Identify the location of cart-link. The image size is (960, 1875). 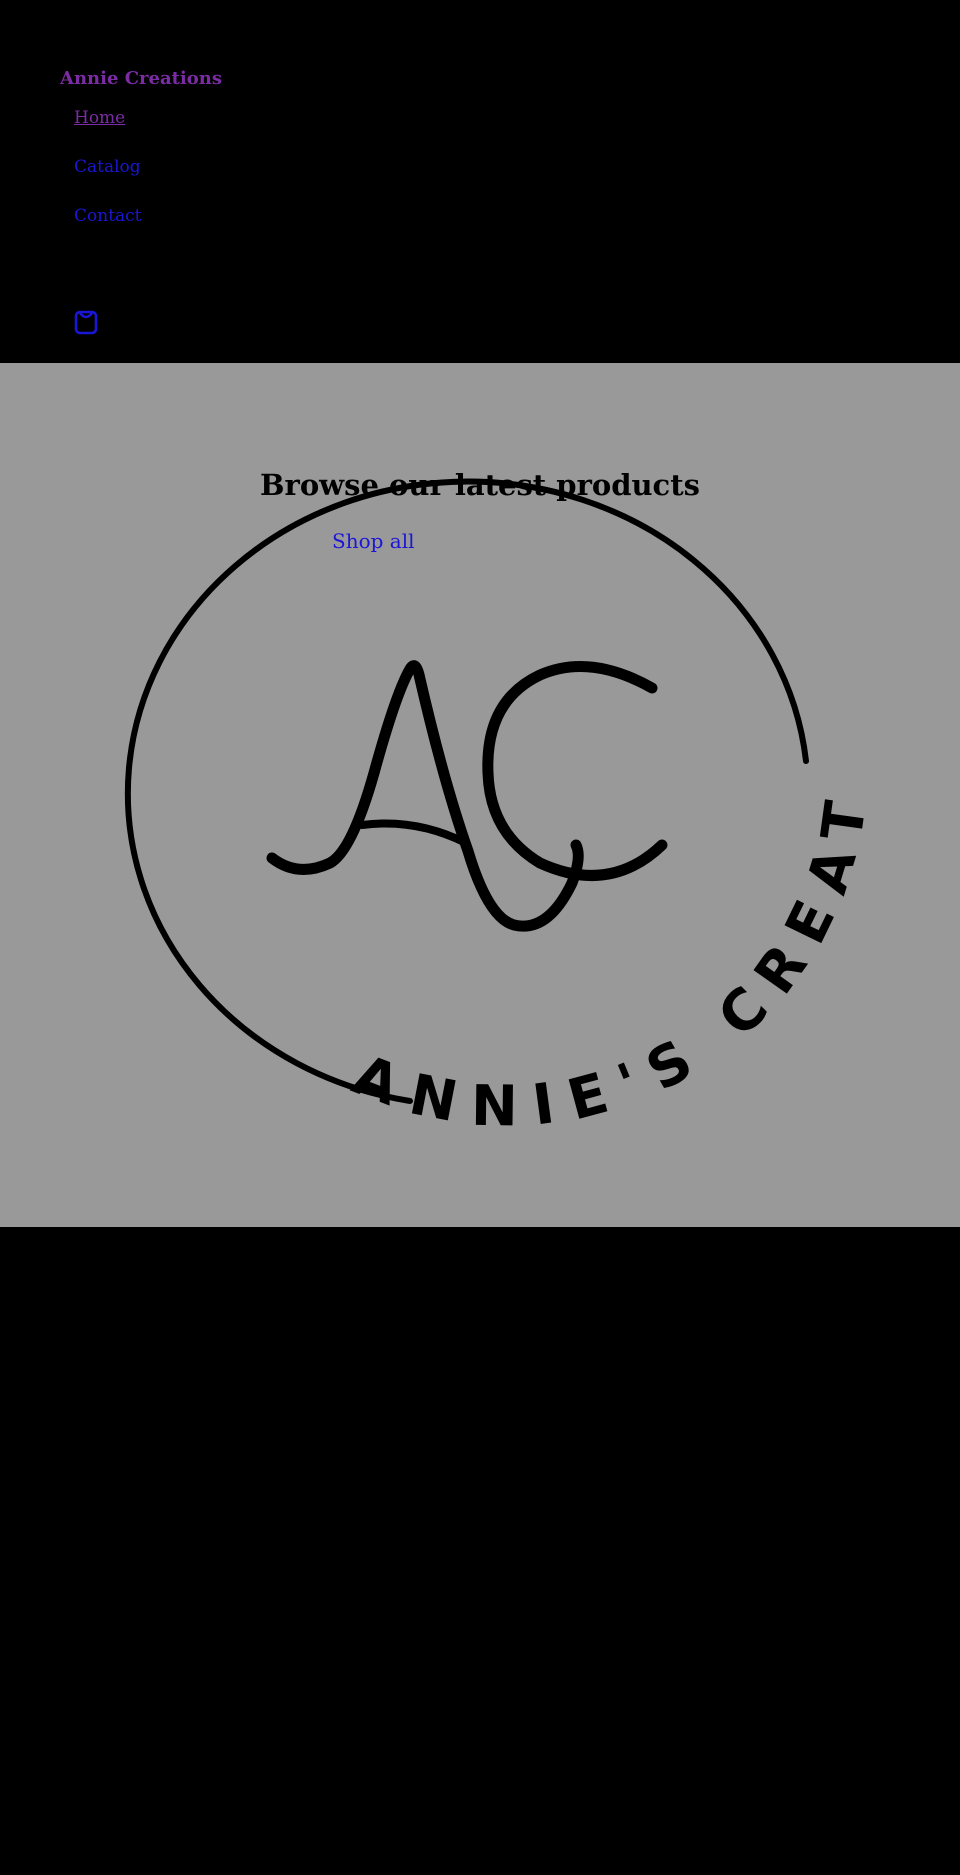
(86, 322).